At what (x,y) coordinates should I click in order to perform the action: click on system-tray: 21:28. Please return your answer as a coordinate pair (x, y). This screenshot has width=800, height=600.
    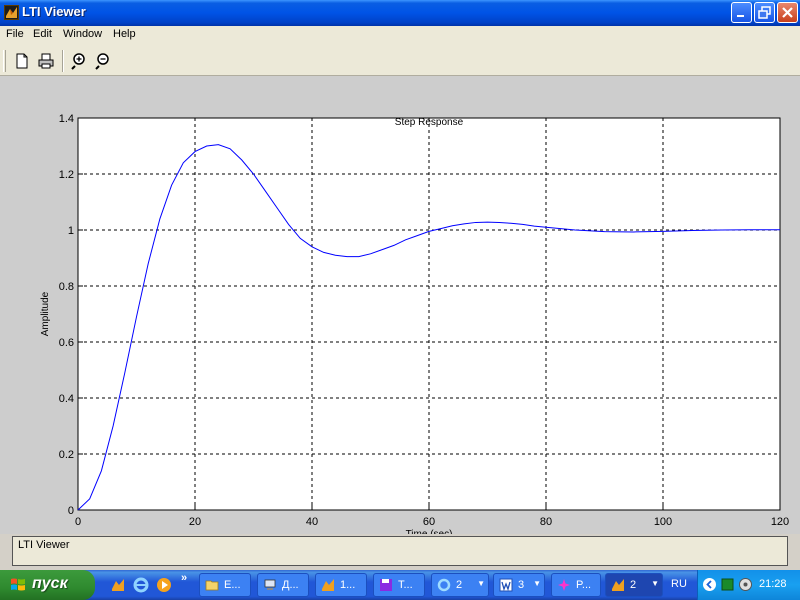
    Looking at the image, I should click on (748, 585).